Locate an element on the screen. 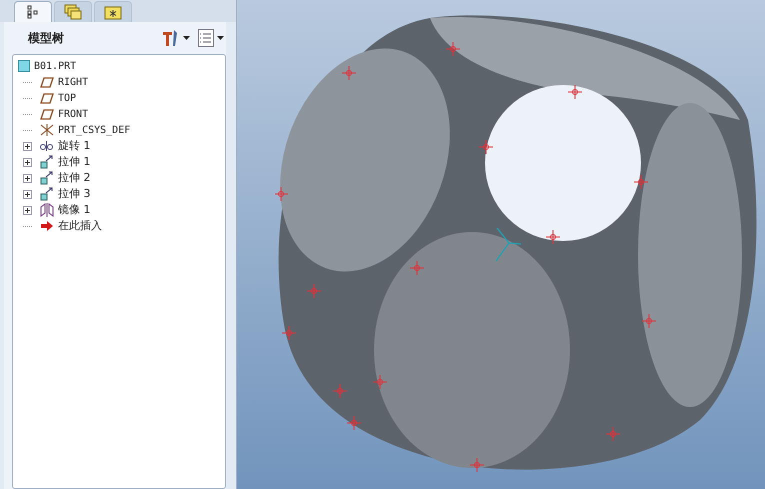 The width and height of the screenshot is (765, 489). tree-item: 拉伸 2 is located at coordinates (62, 178).